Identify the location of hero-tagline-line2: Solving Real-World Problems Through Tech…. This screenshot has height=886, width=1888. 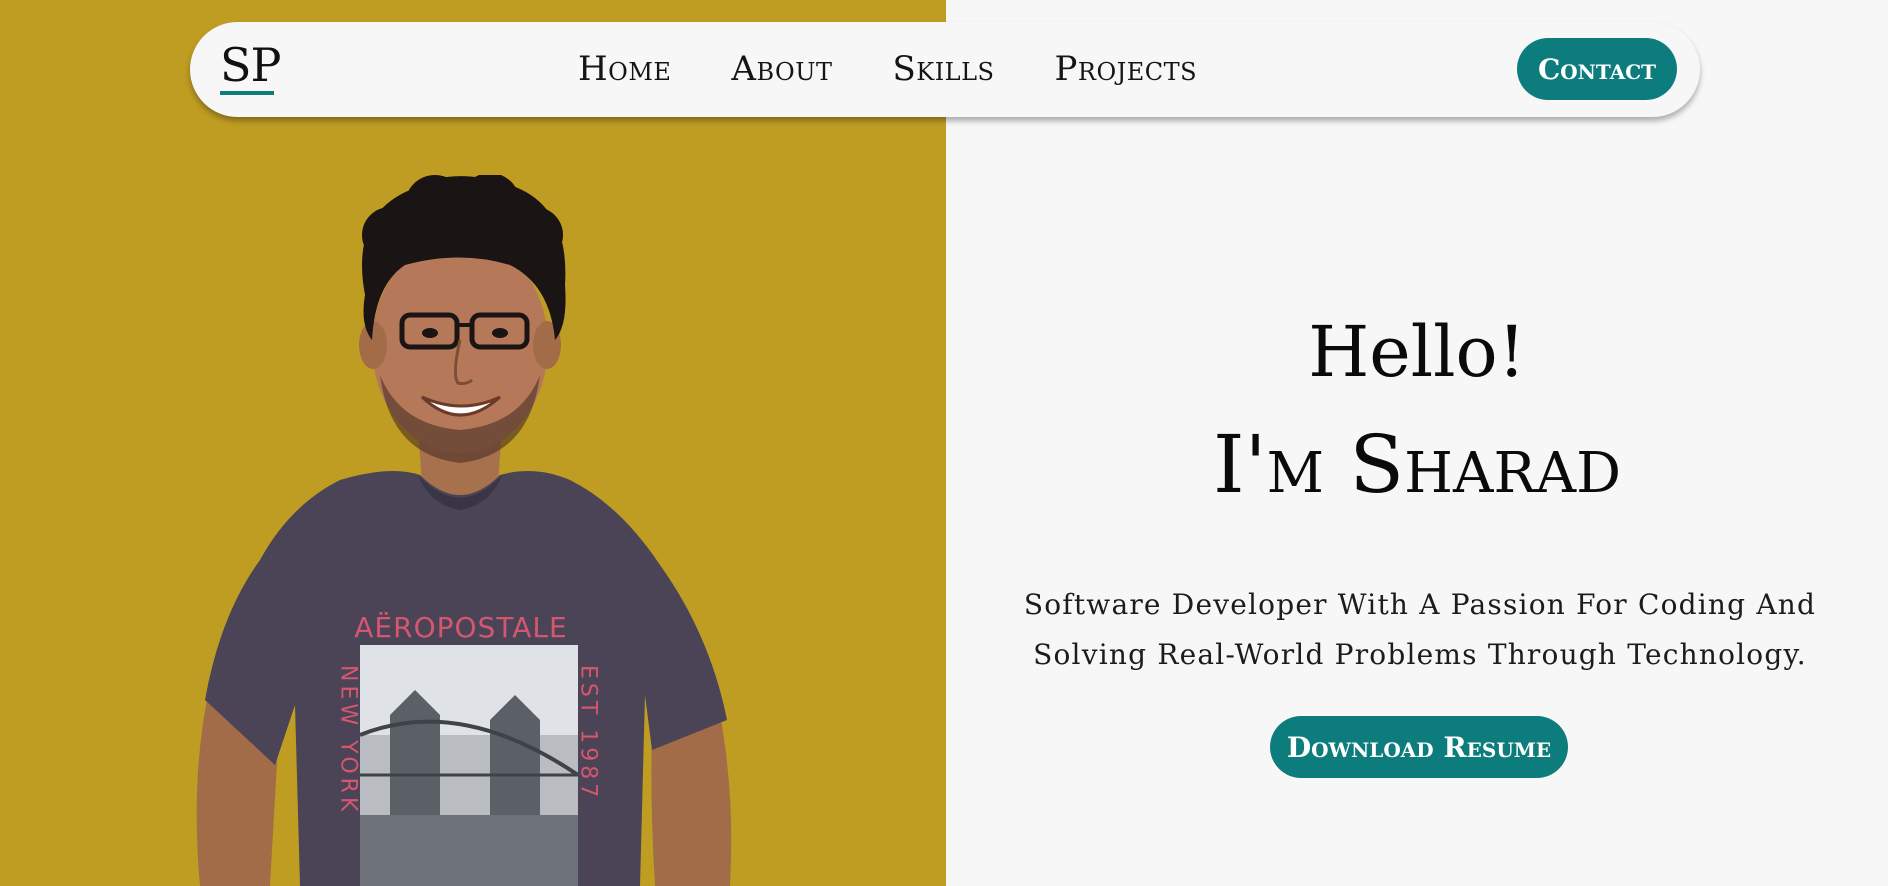
(1420, 654).